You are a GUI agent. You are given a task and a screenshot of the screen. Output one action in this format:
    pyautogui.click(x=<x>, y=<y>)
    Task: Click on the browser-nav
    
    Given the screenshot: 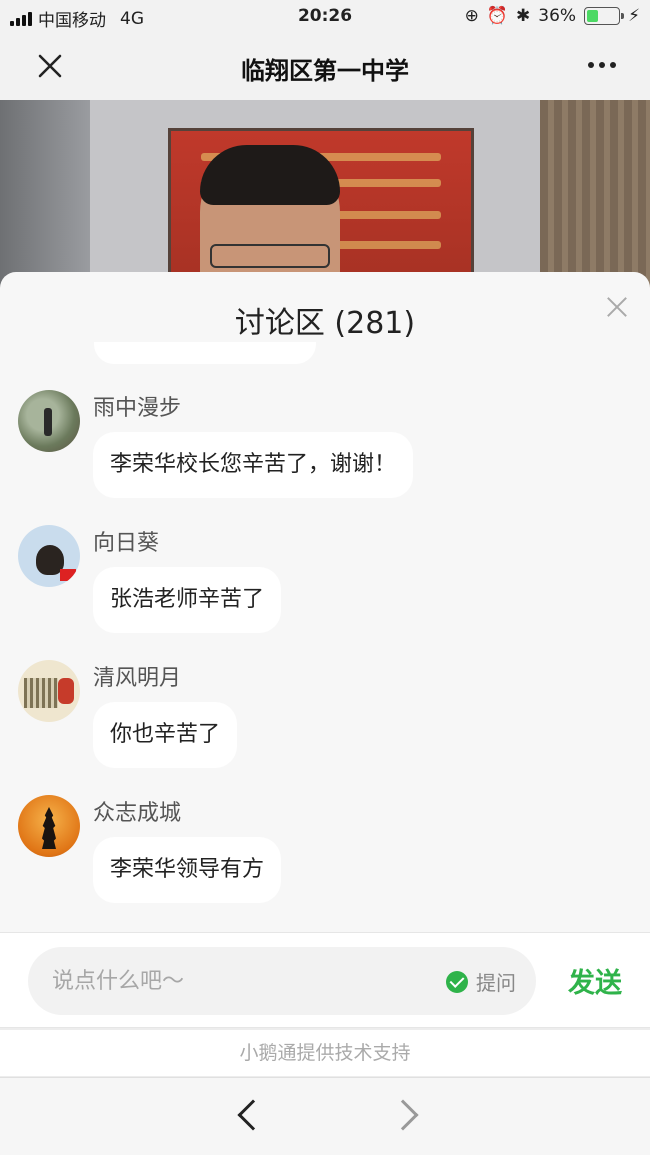 What is the action you would take?
    pyautogui.click(x=325, y=1116)
    